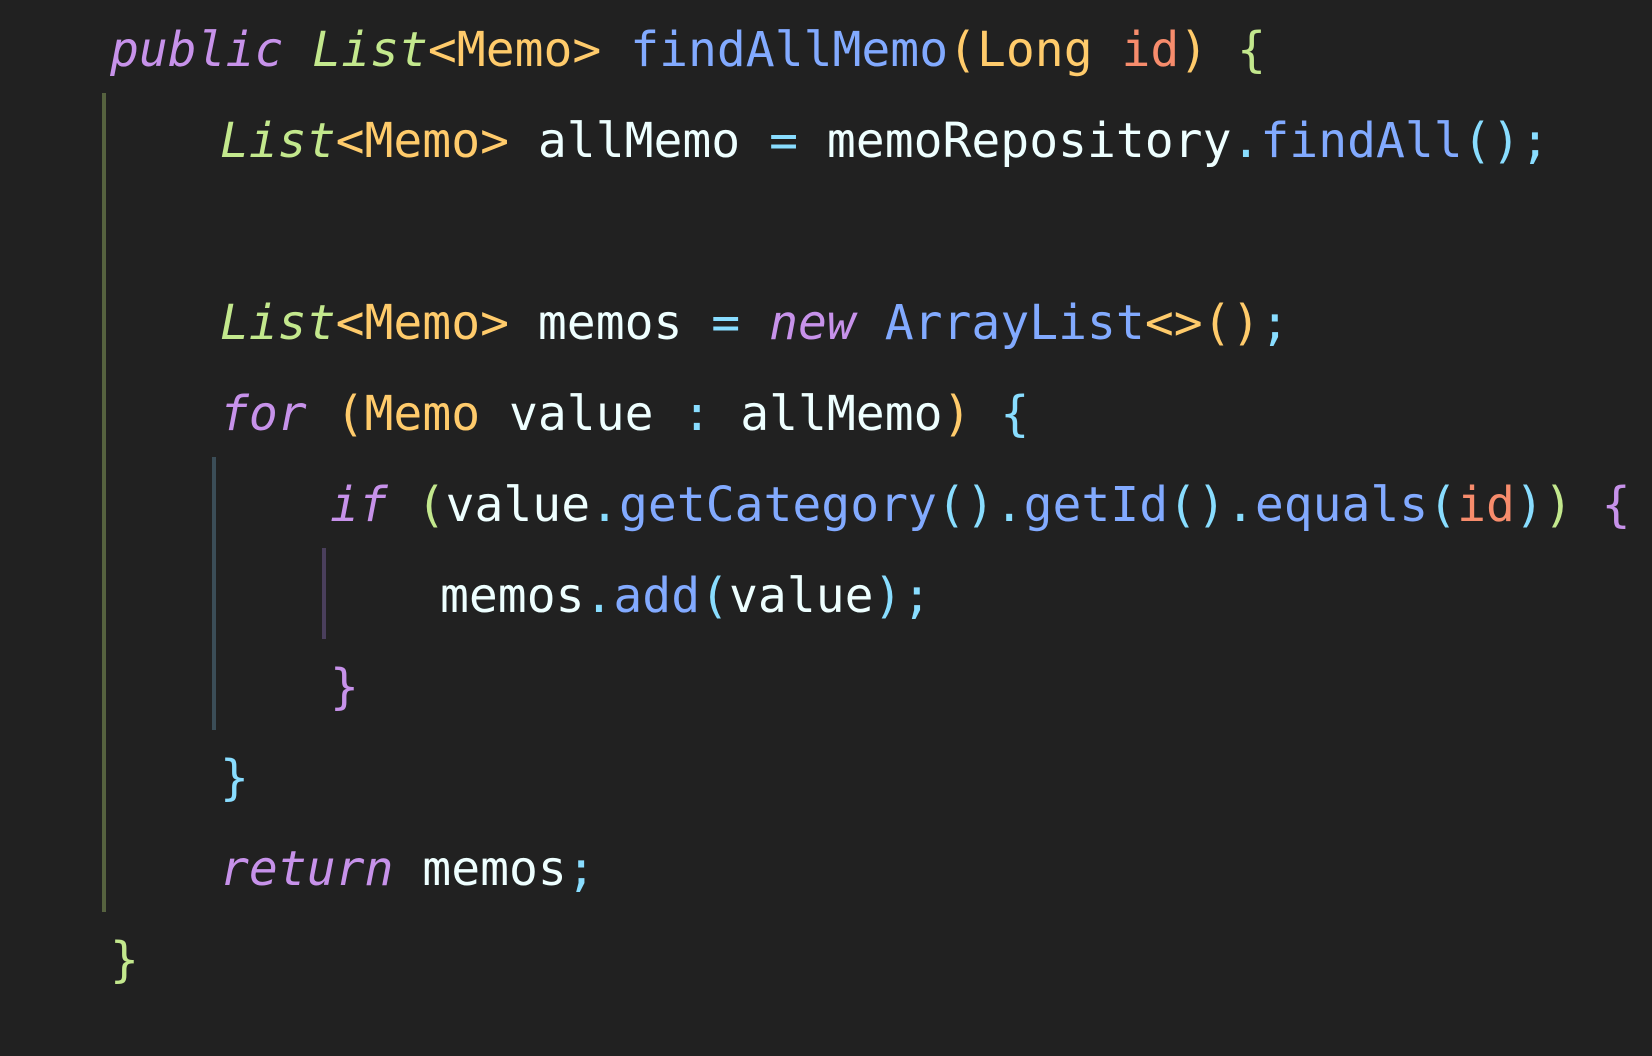 The width and height of the screenshot is (1652, 1056). What do you see at coordinates (263, 414) in the screenshot?
I see `code-keyword: for` at bounding box center [263, 414].